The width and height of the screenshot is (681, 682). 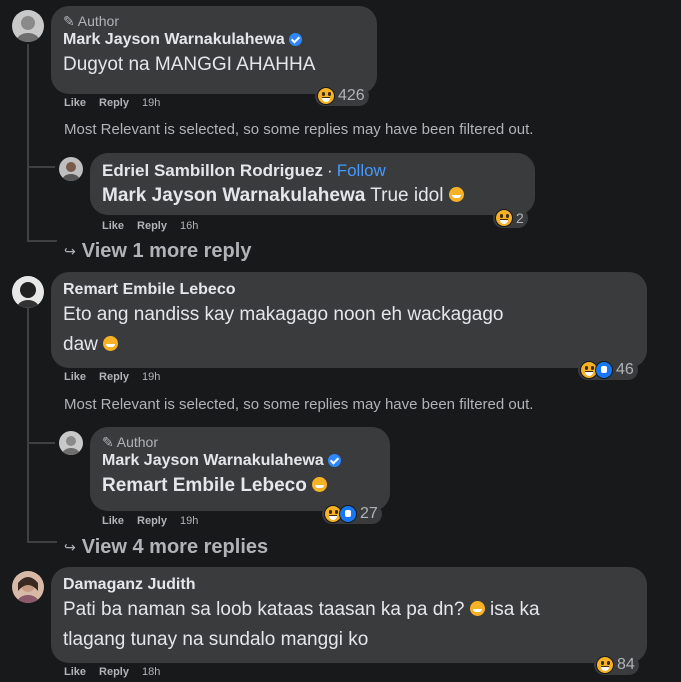 I want to click on reply-text: Remart Embile Lebeco, so click(x=240, y=486).